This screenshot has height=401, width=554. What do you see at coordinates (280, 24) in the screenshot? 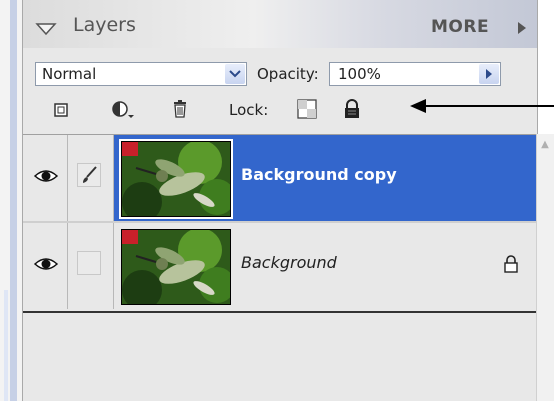
I see `panel-titlebar: Layers MORE` at bounding box center [280, 24].